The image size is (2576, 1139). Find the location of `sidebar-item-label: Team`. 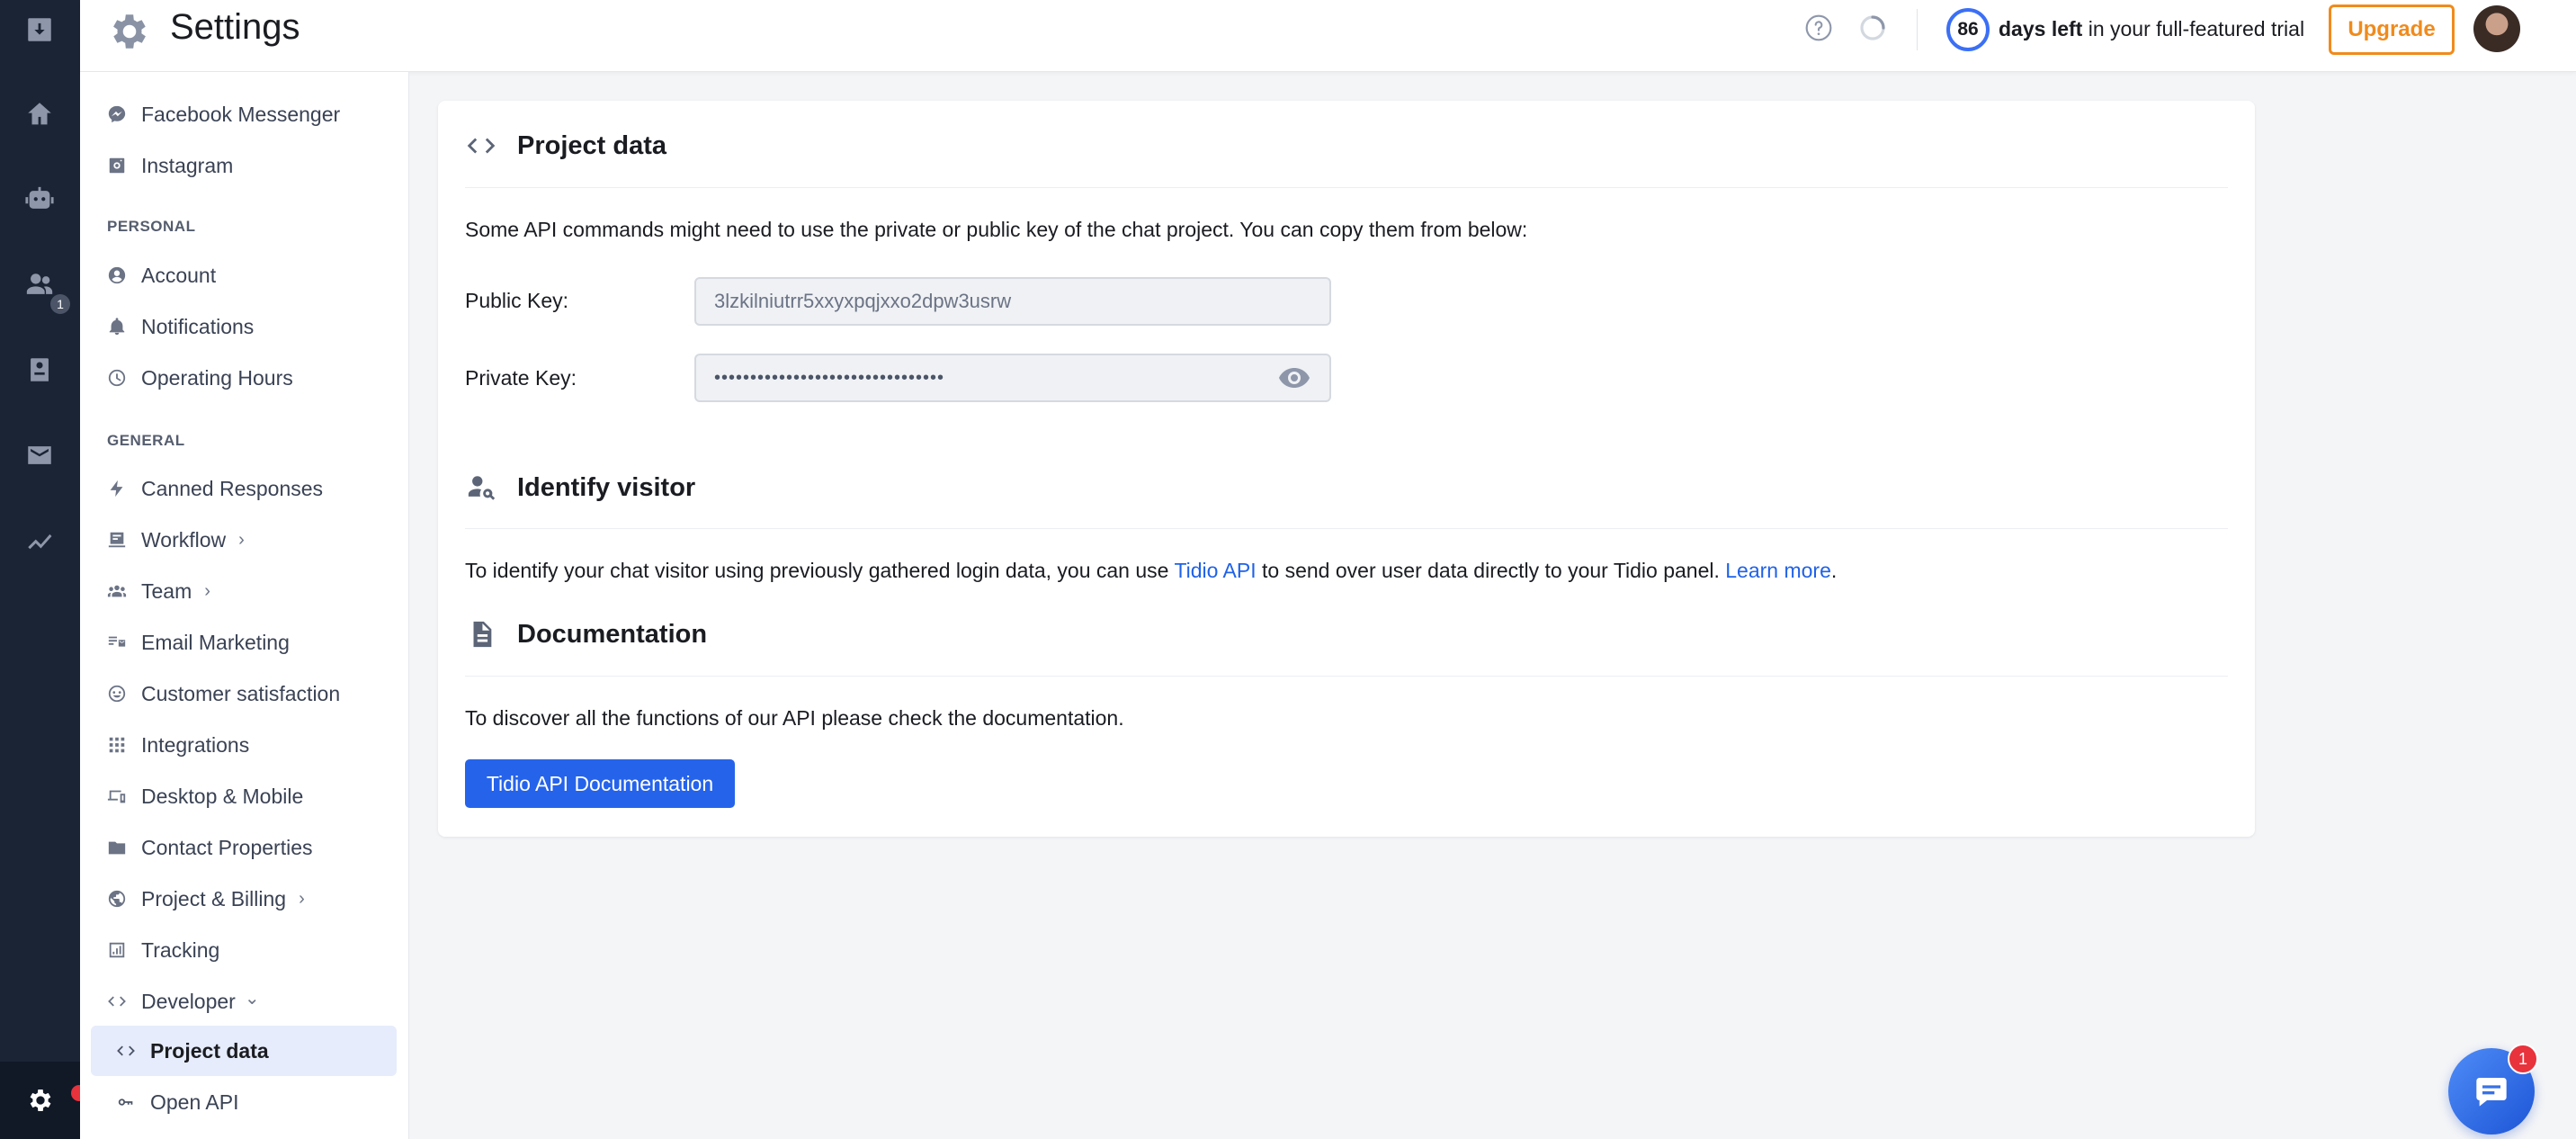

sidebar-item-label: Team is located at coordinates (166, 590).